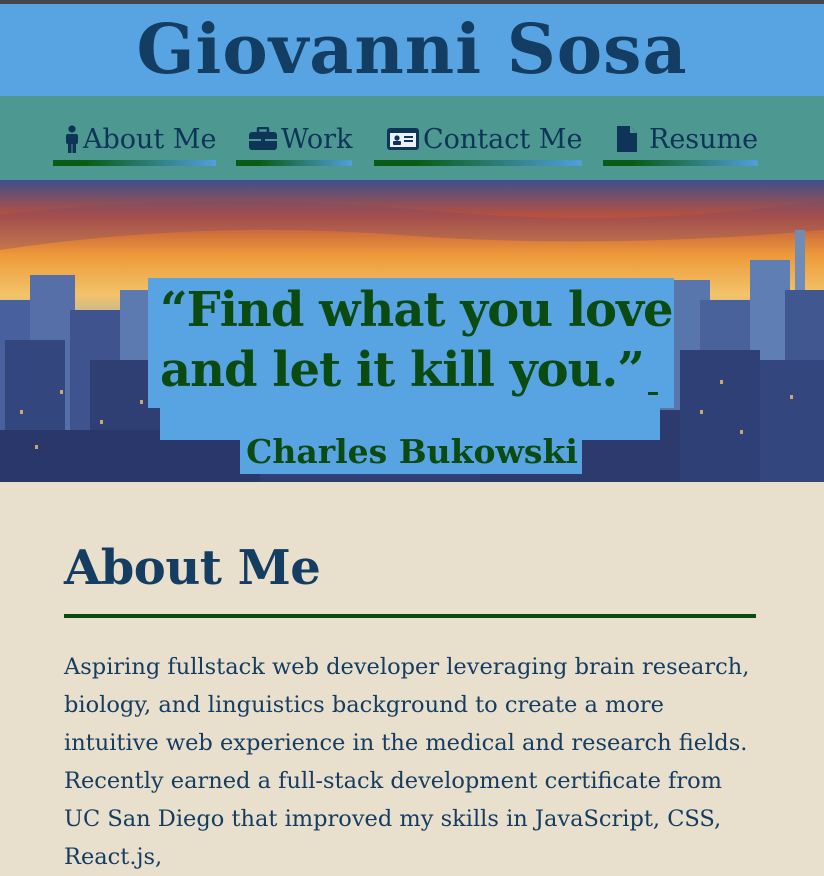 This screenshot has height=876, width=824. What do you see at coordinates (653, 393) in the screenshot?
I see `quote-dash` at bounding box center [653, 393].